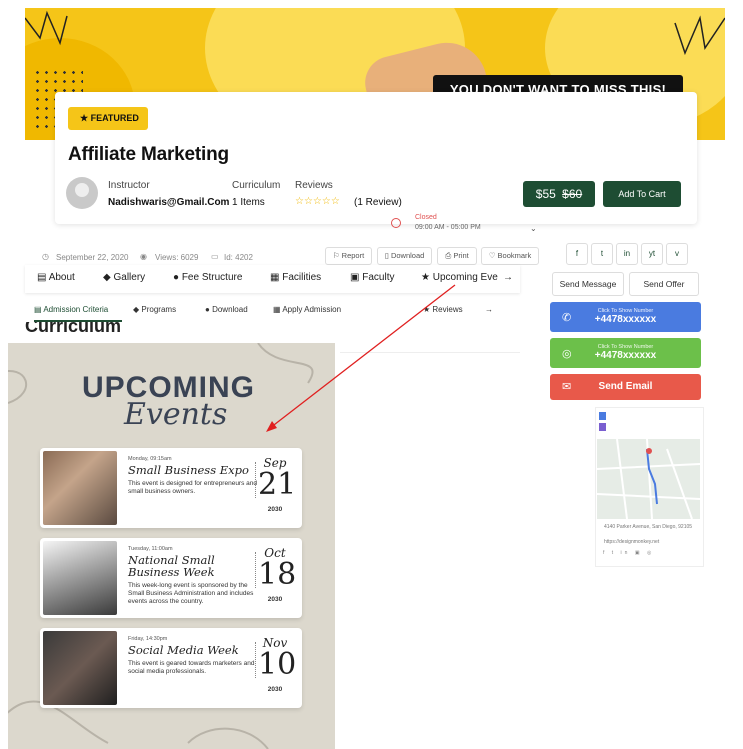 This screenshot has width=743, height=749. What do you see at coordinates (651, 542) in the screenshot?
I see `website-link: https://designmonkey.net` at bounding box center [651, 542].